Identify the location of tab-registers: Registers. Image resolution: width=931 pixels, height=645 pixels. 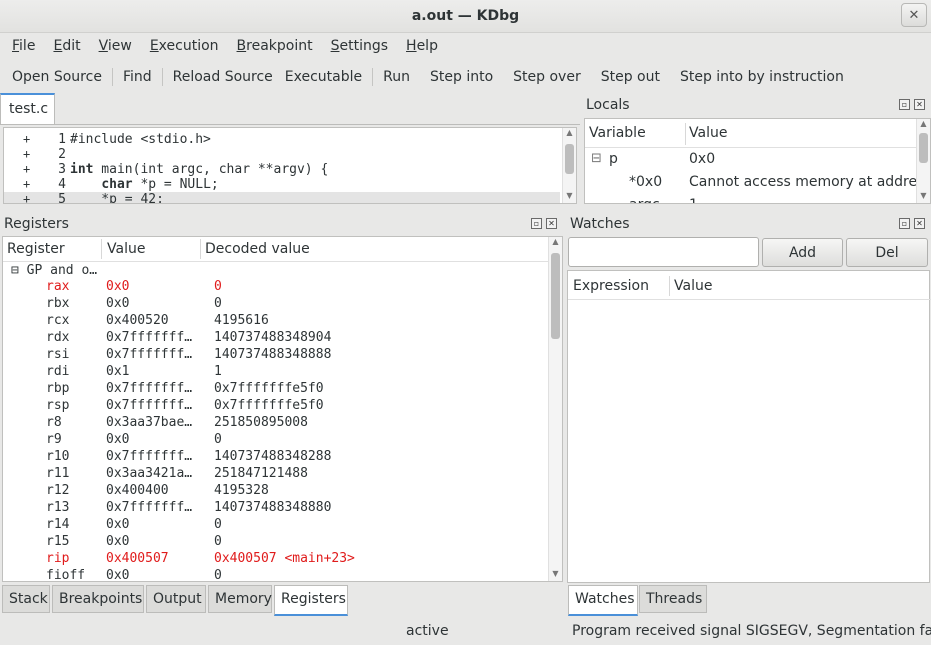
(311, 600).